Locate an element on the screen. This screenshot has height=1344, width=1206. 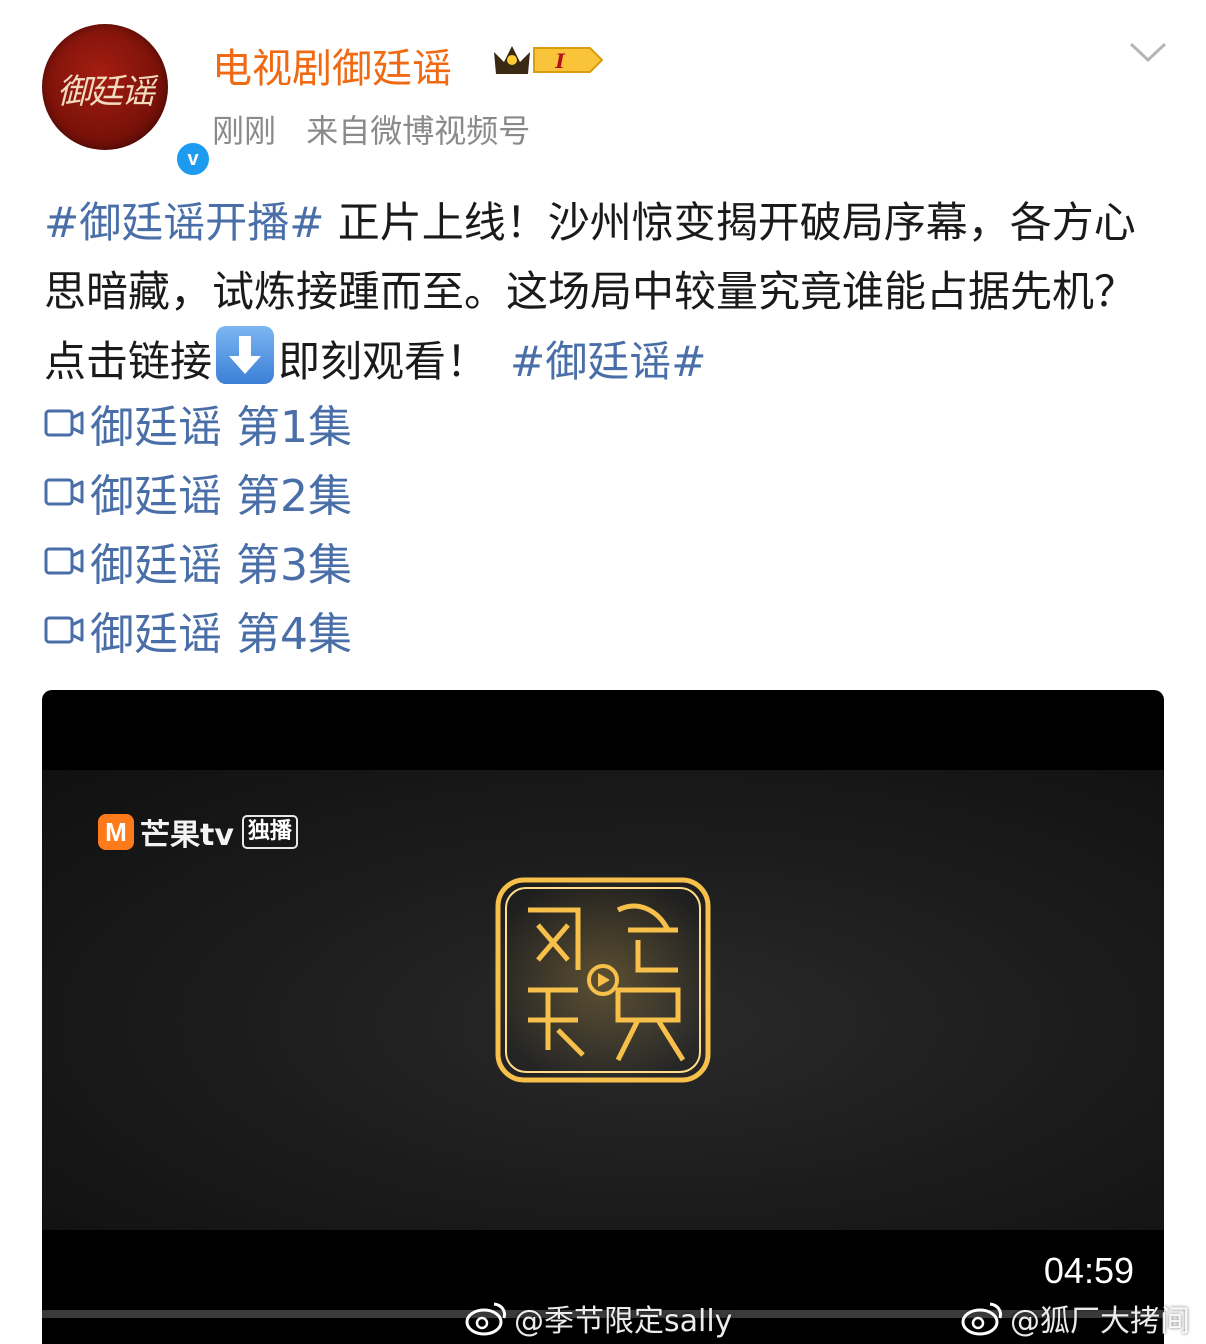
watermark: @季节限定sally is located at coordinates (598, 1318).